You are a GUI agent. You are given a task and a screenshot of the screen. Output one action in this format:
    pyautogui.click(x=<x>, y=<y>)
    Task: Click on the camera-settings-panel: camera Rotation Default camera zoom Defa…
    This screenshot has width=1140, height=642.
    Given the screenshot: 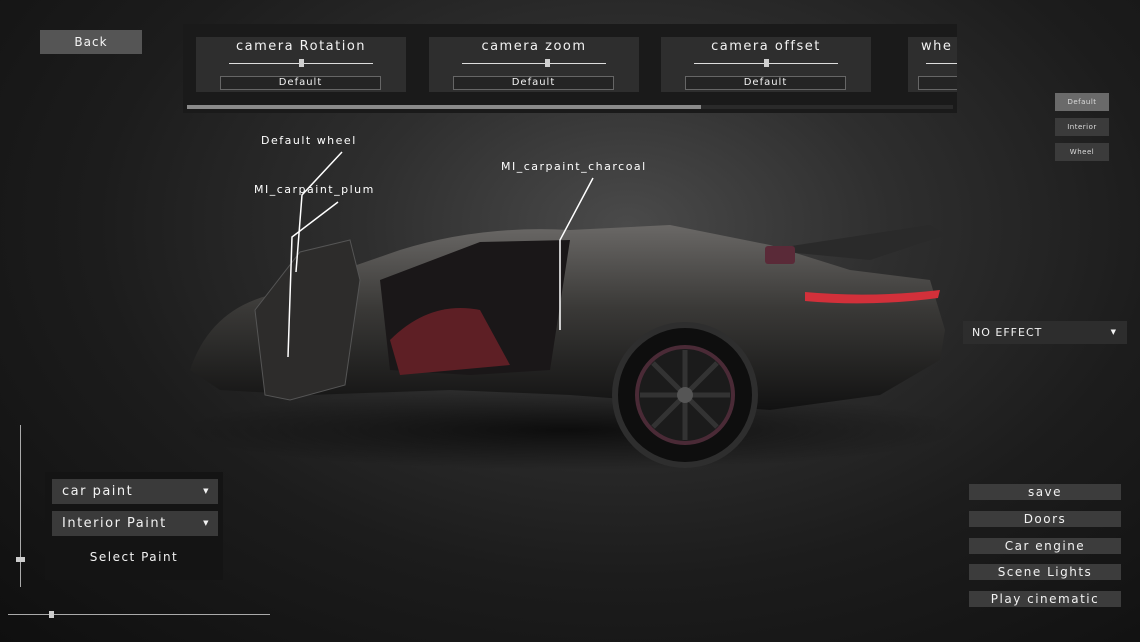 What is the action you would take?
    pyautogui.click(x=570, y=68)
    